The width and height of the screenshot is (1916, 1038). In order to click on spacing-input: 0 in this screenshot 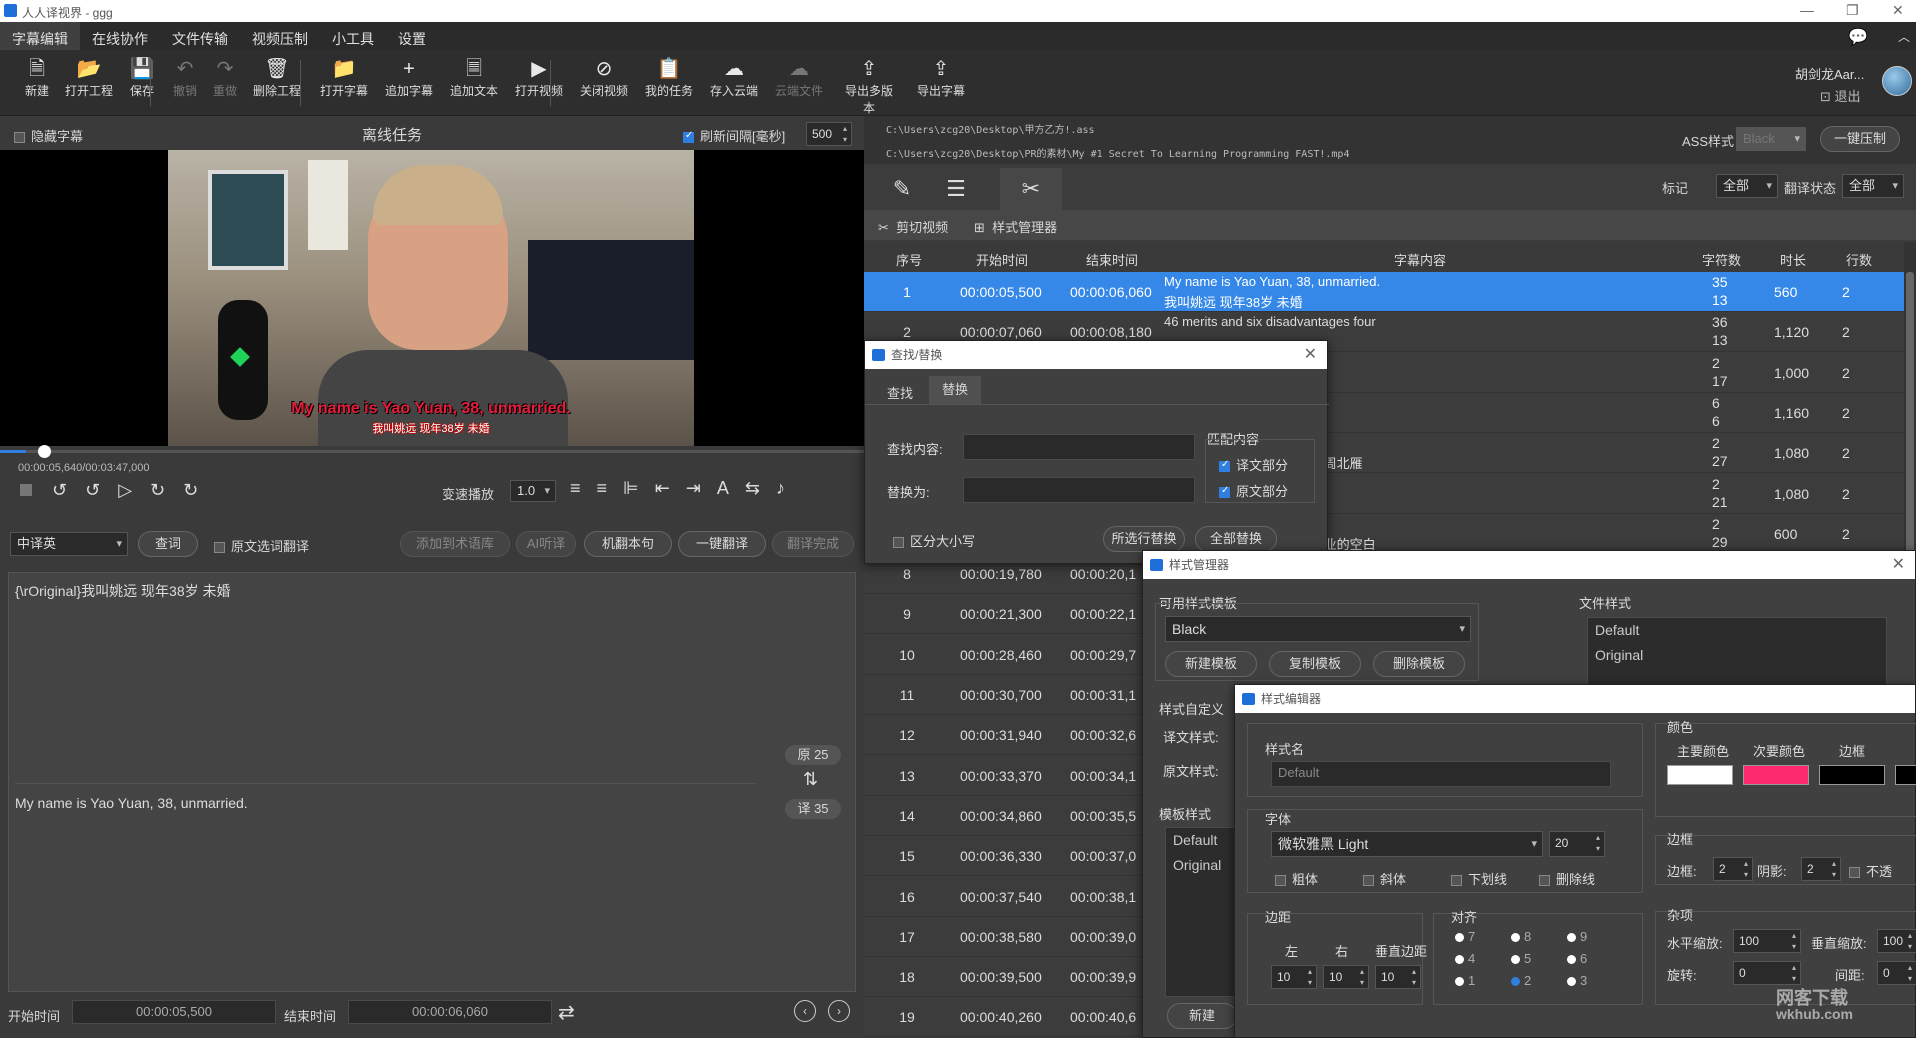, I will do `click(1896, 973)`.